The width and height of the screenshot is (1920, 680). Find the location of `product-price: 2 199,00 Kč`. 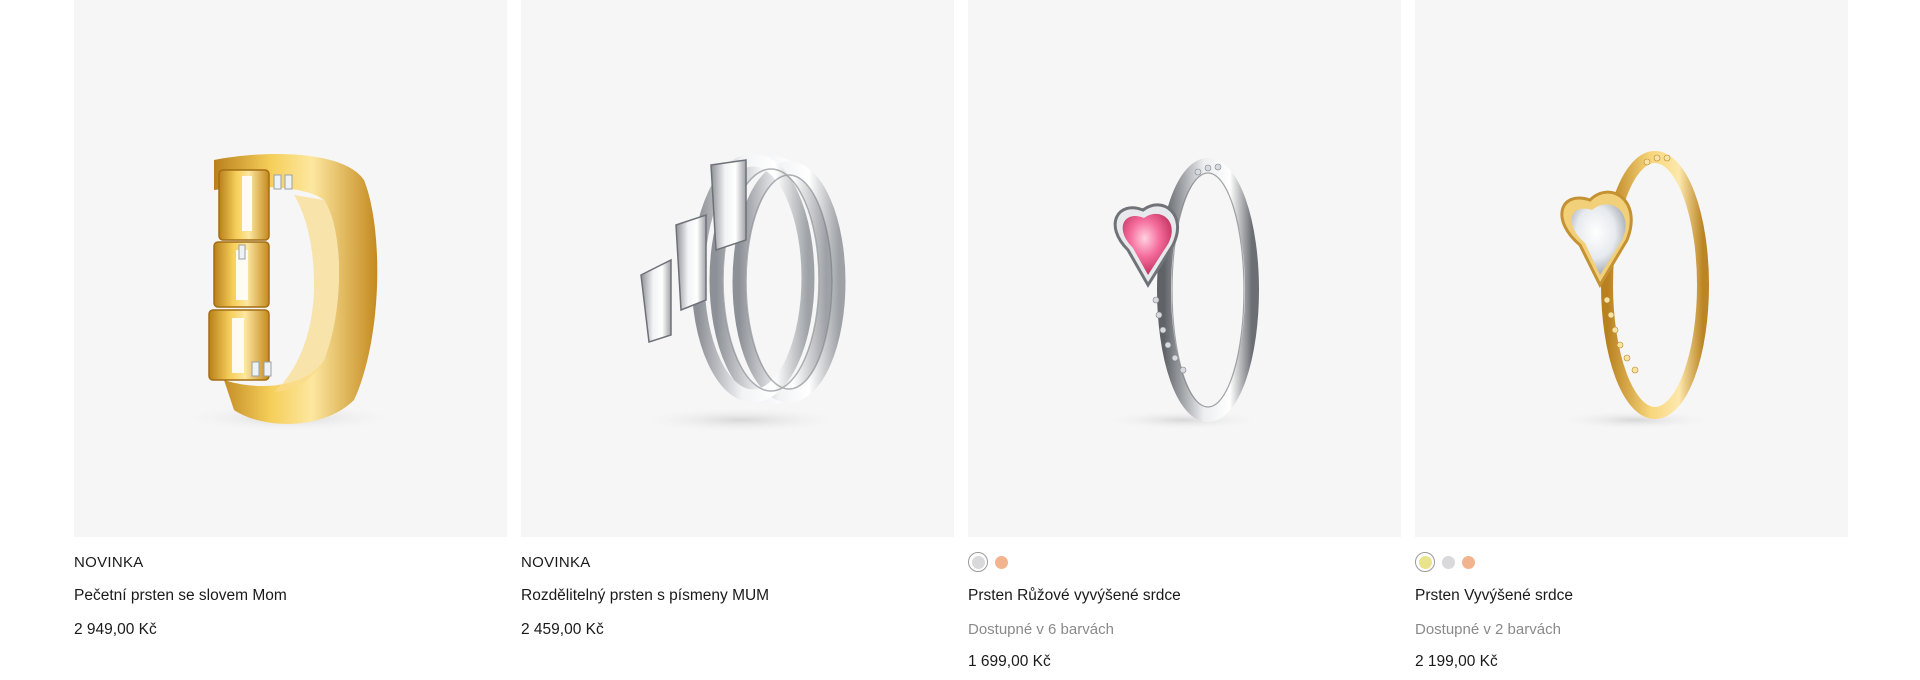

product-price: 2 199,00 Kč is located at coordinates (1456, 661).